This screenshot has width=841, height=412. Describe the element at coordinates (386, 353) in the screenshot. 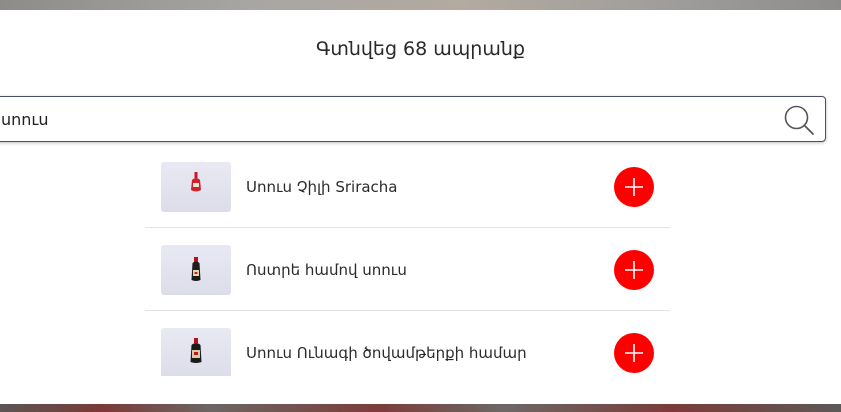

I see `product-name: Սոուս Ունագի ծովամթերքի համար` at that location.